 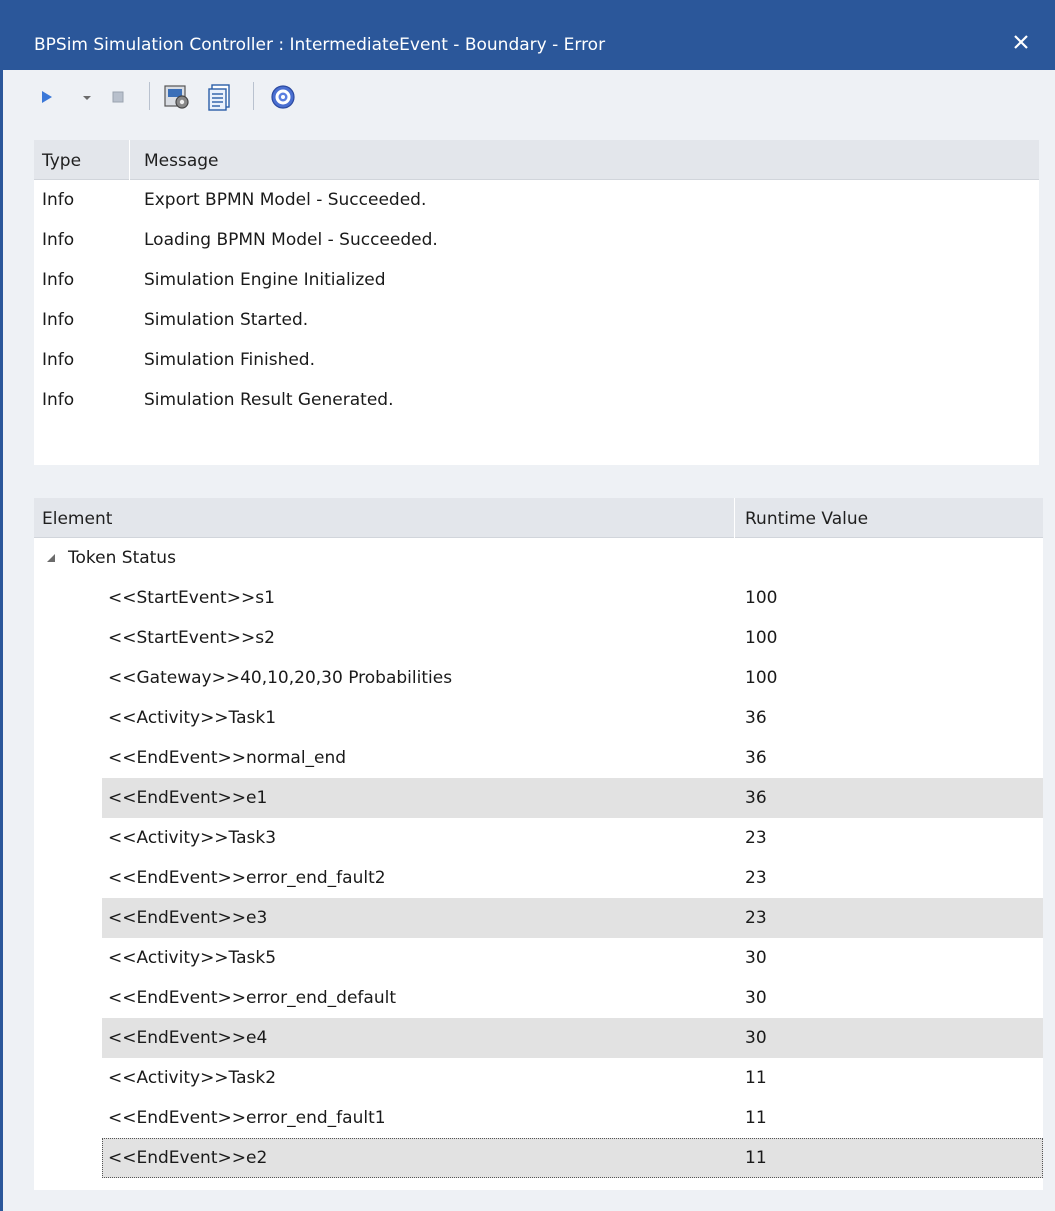 What do you see at coordinates (538, 518) in the screenshot?
I see `results-header: Element Runtime Value` at bounding box center [538, 518].